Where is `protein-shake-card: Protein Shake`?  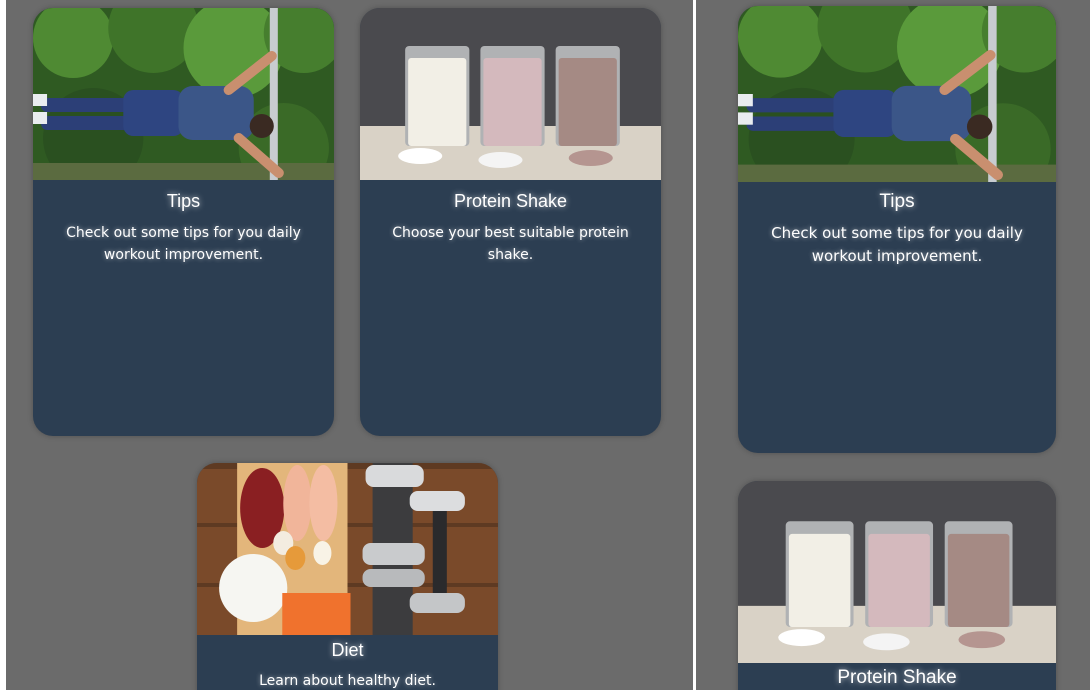 protein-shake-card: Protein Shake is located at coordinates (897, 585).